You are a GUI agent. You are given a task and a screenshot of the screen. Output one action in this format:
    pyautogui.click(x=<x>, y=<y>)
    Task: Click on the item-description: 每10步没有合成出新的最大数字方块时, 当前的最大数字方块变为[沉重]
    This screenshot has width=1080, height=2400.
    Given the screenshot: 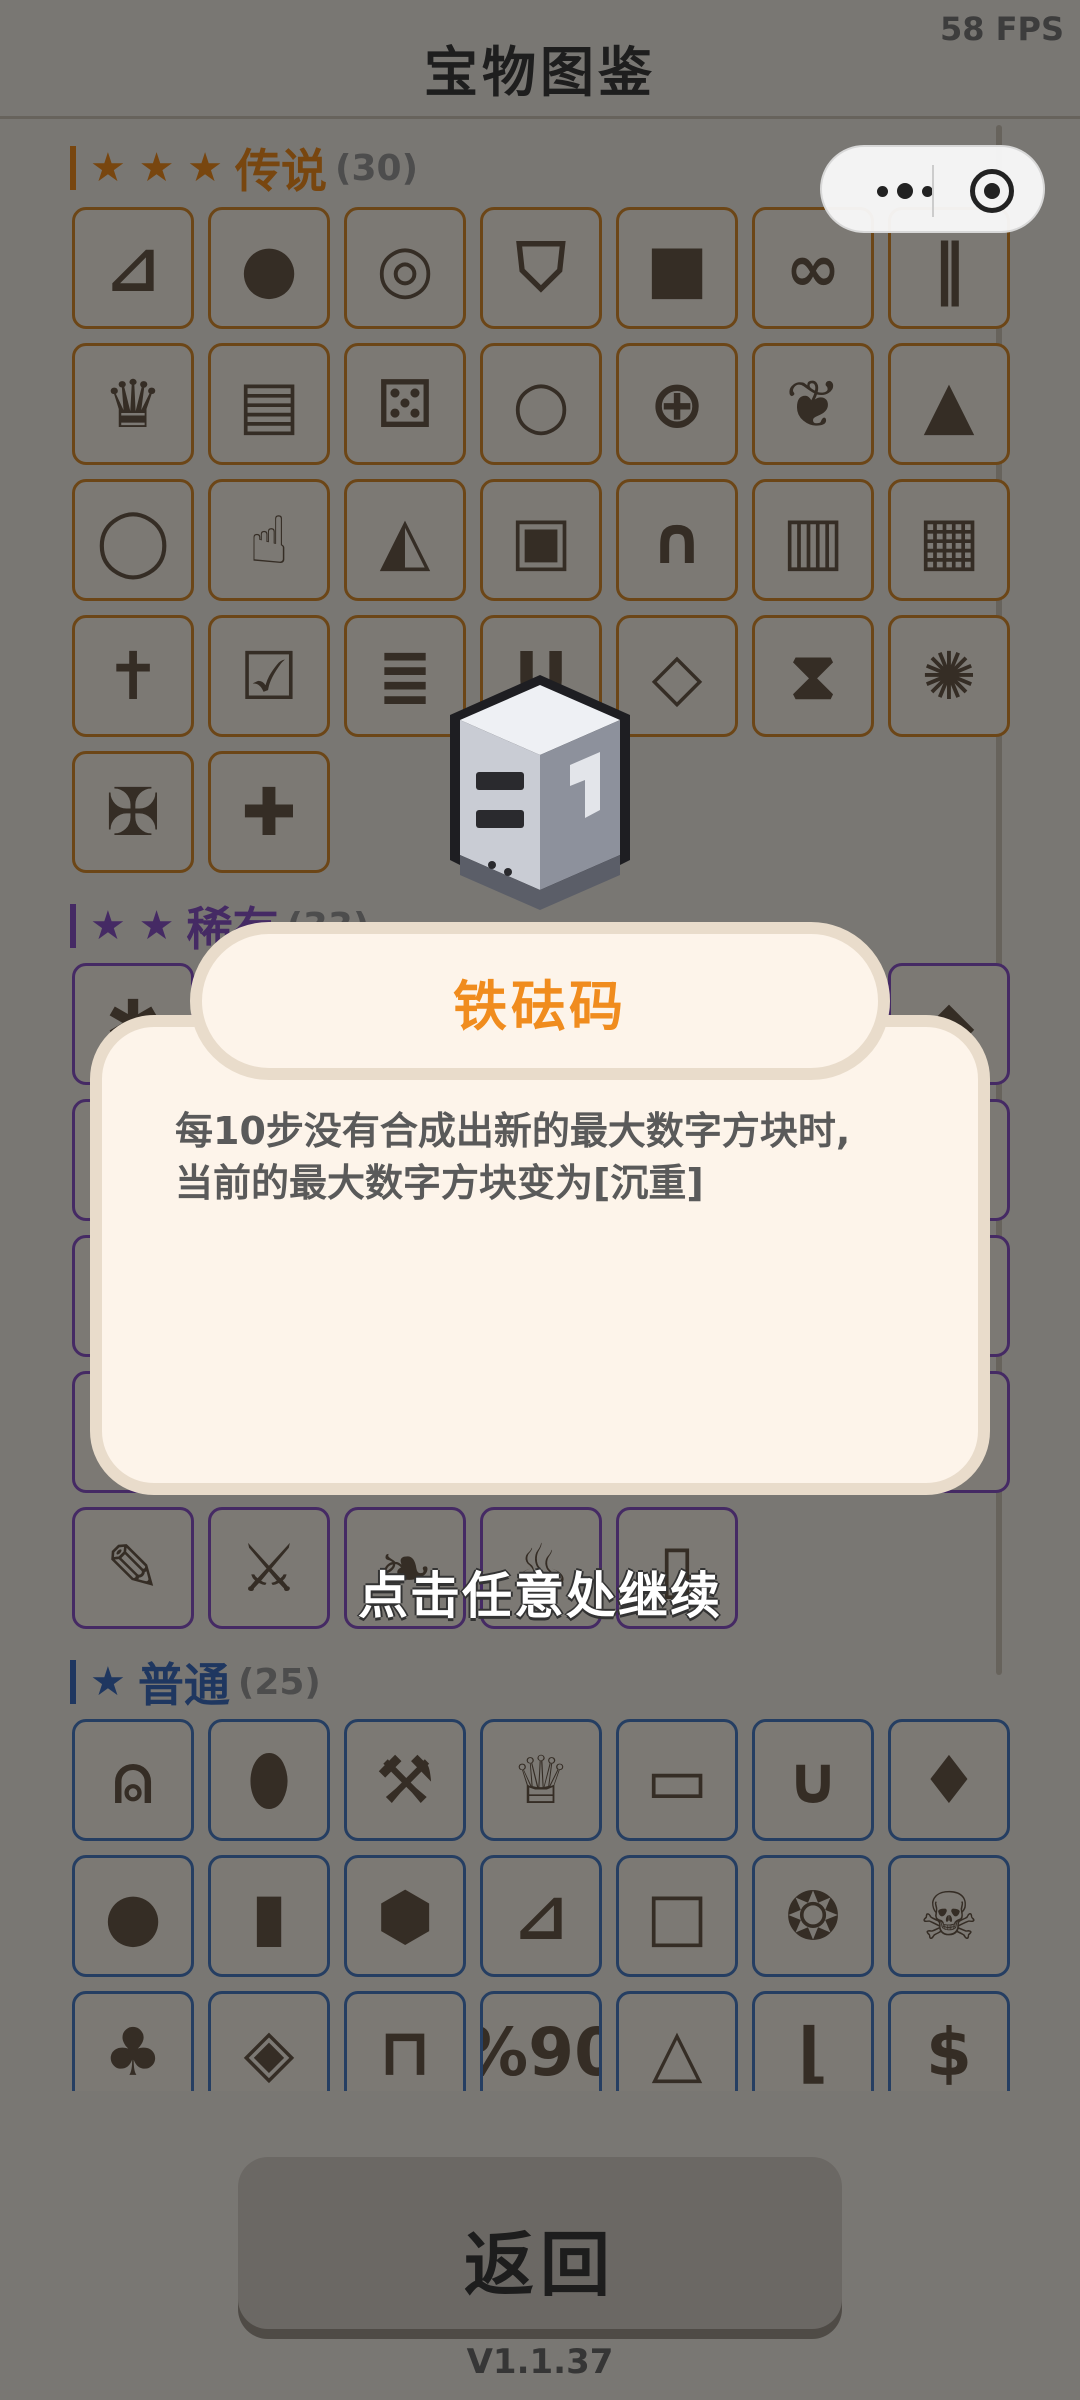 What is the action you would take?
    pyautogui.click(x=555, y=1157)
    